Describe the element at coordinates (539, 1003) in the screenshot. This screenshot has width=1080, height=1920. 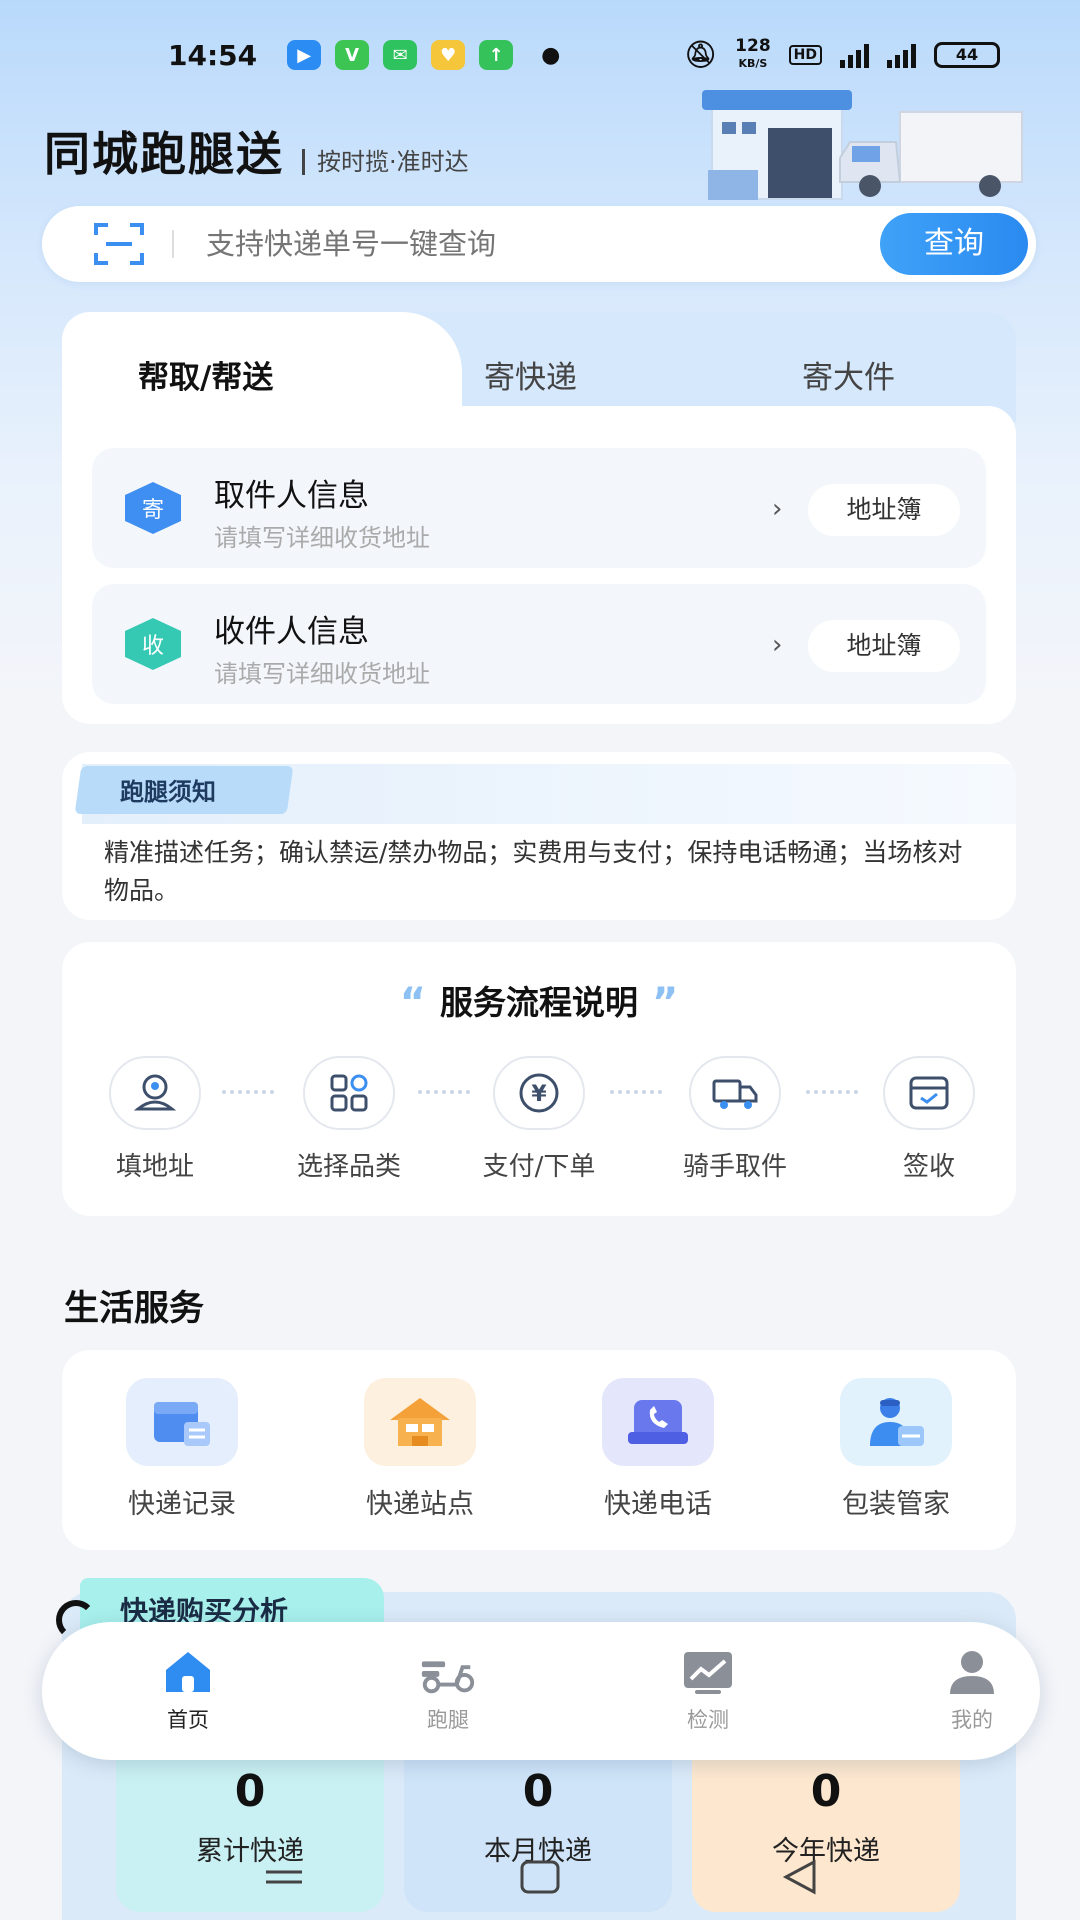
I see `flow-title: “服务流程说明”` at that location.